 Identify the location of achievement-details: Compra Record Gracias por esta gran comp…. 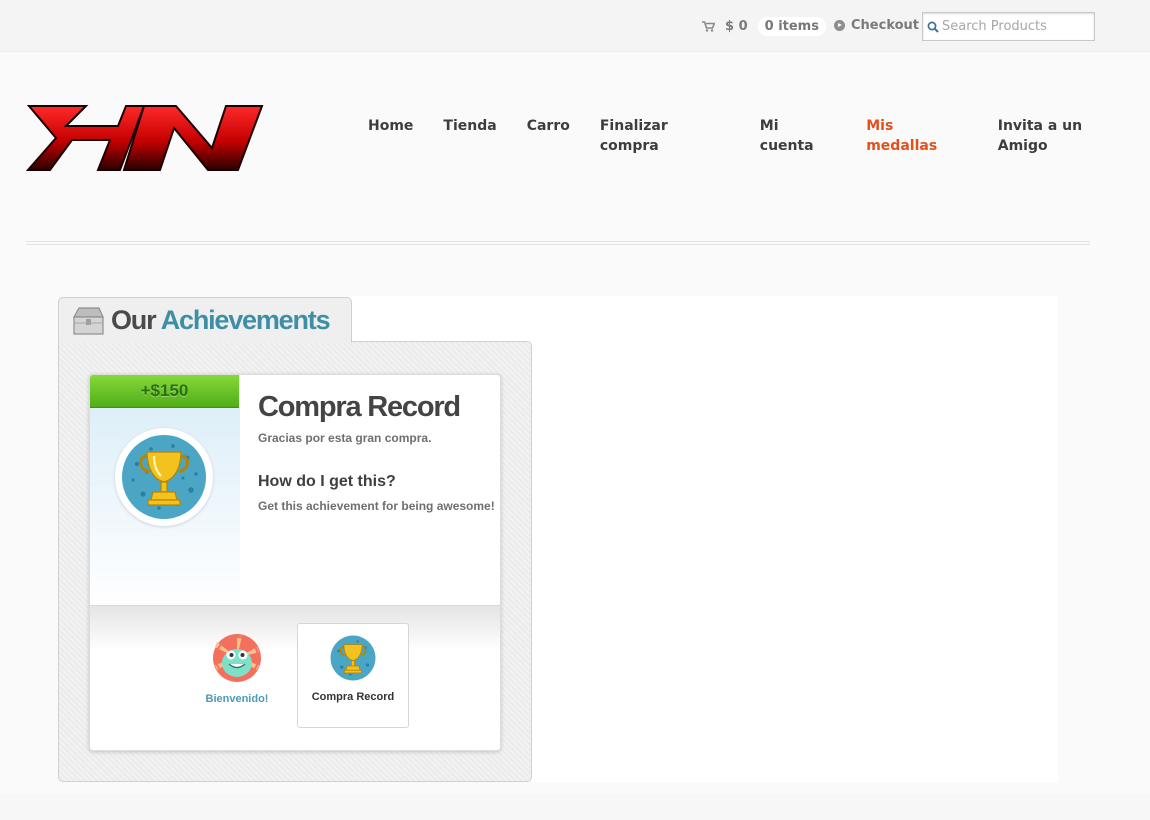
(379, 452).